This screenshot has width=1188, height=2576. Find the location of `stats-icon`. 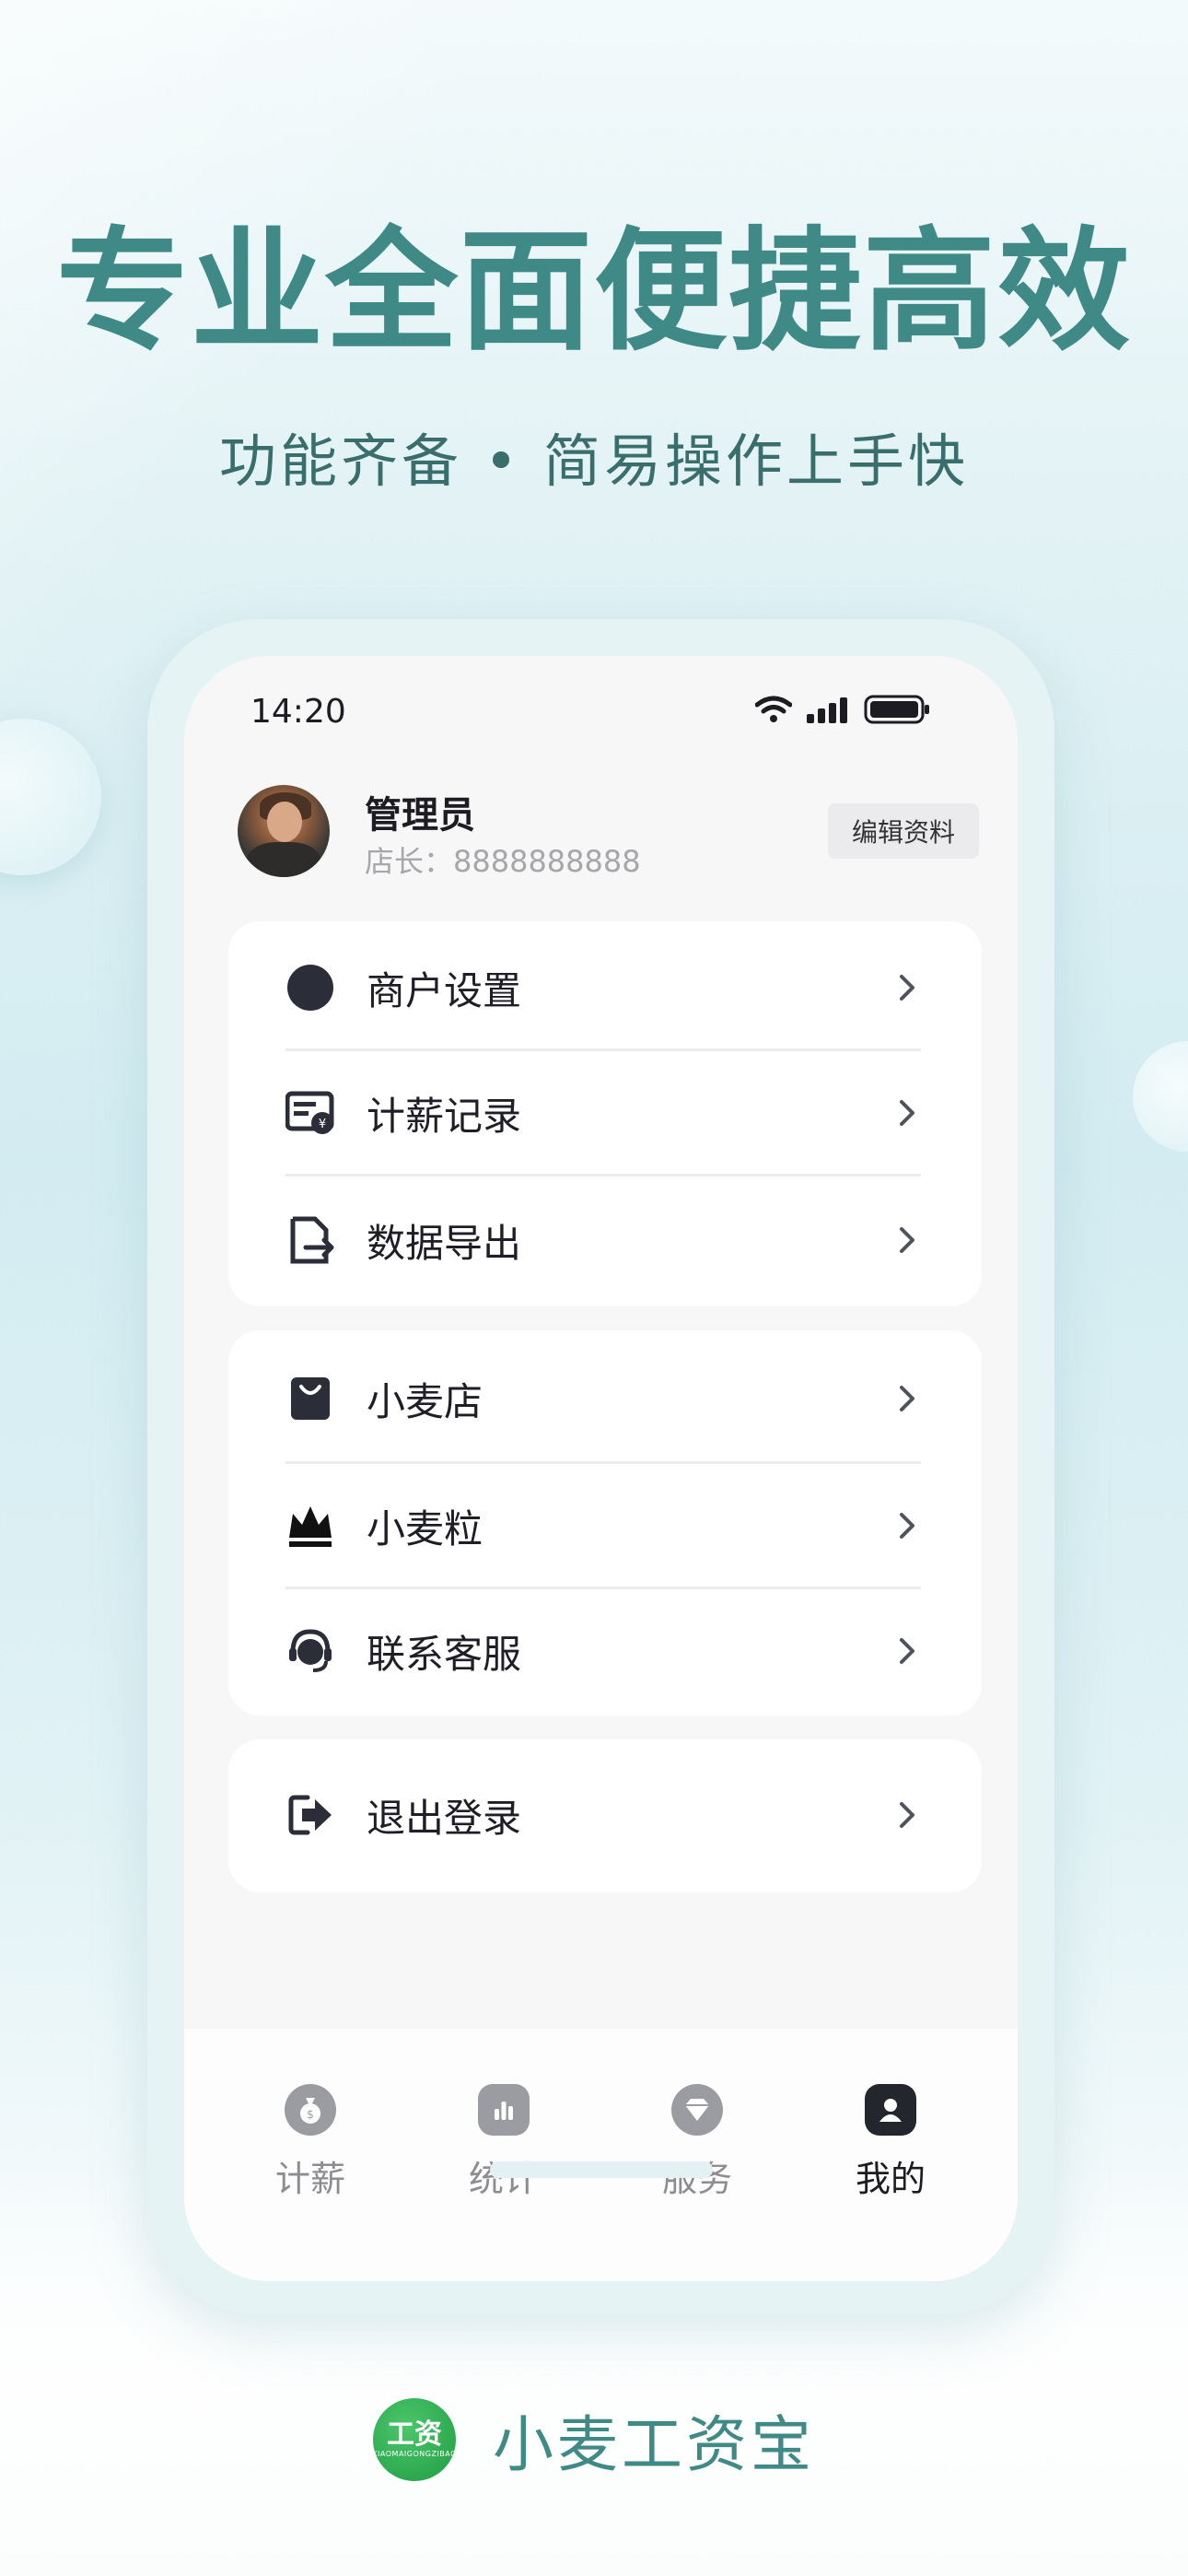

stats-icon is located at coordinates (504, 2110).